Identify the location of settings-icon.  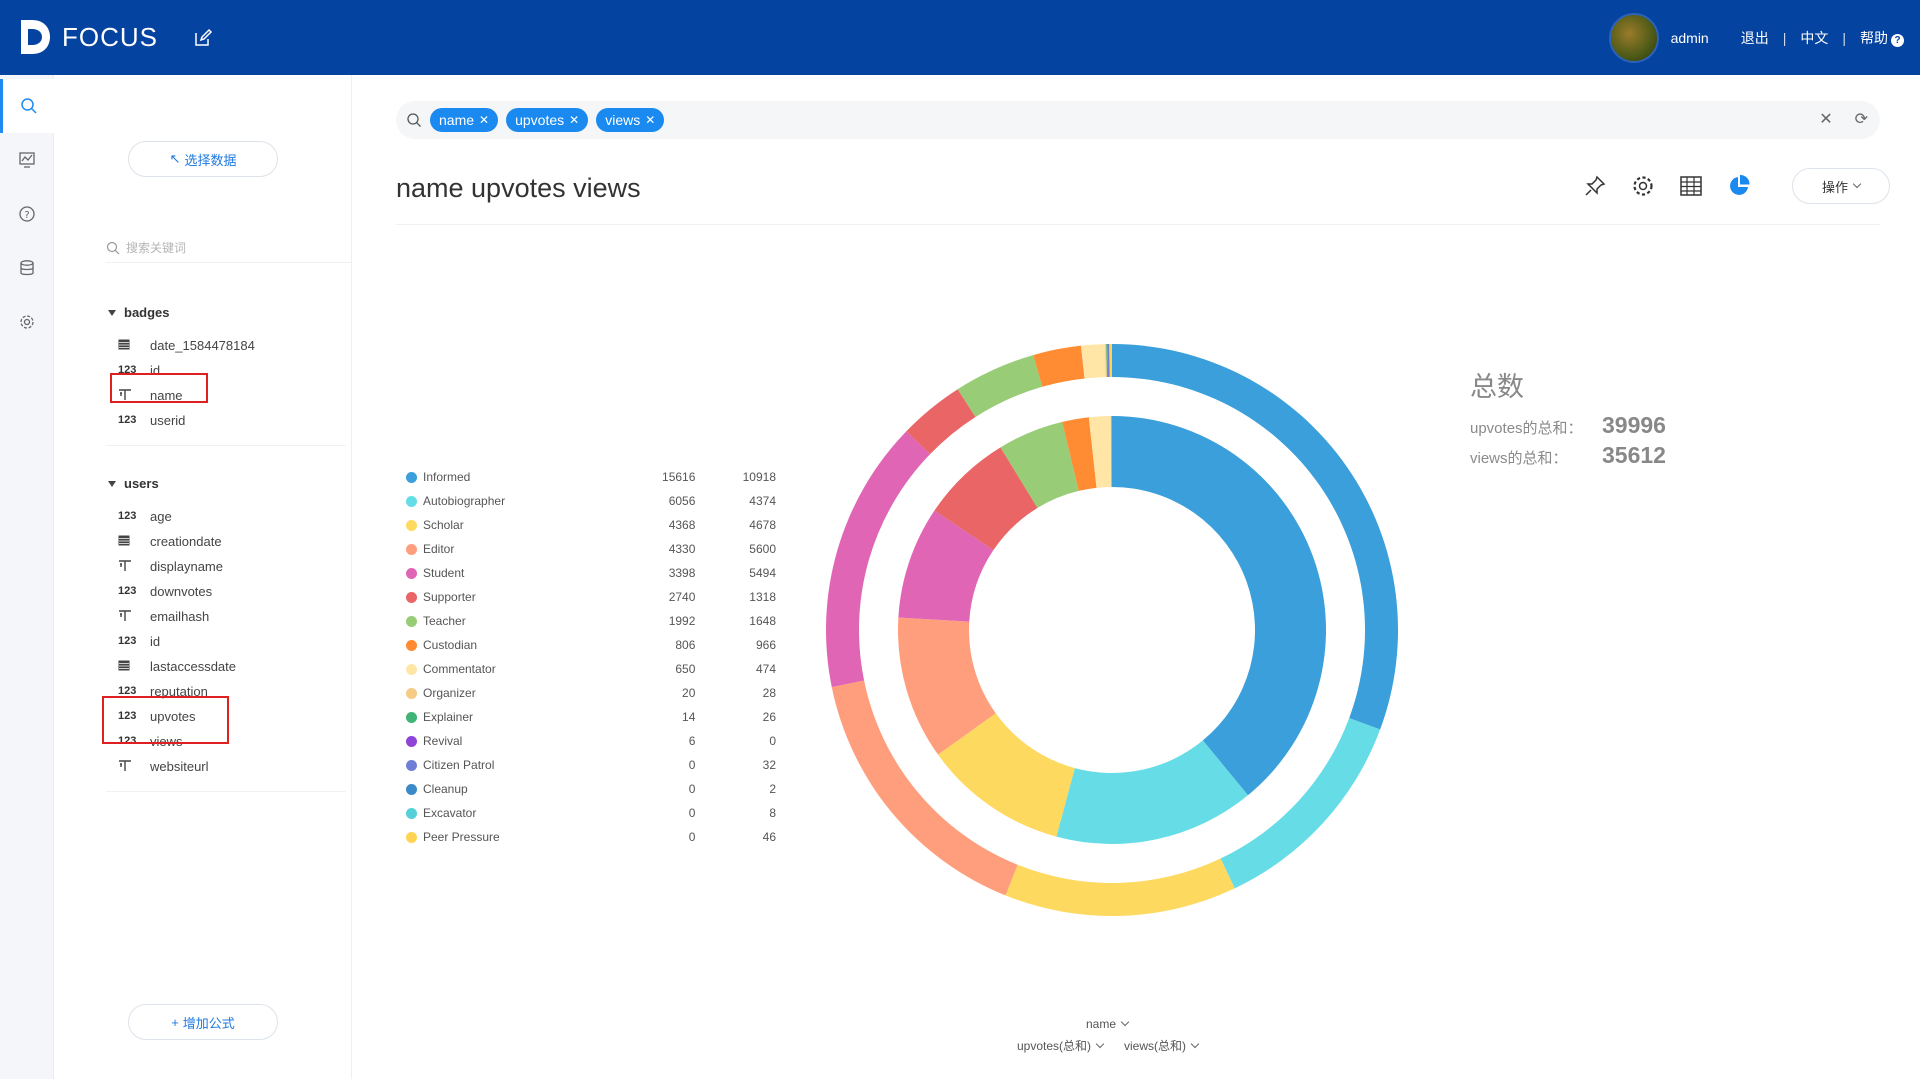
(27, 322).